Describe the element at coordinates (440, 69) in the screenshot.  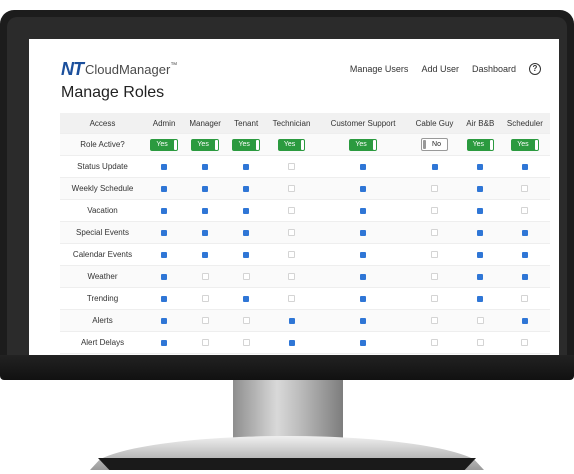
I see `nav-add-user: Add User` at that location.